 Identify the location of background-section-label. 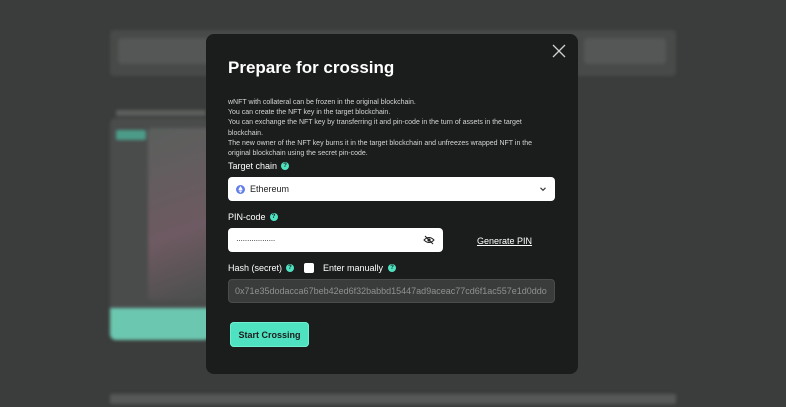
(161, 113).